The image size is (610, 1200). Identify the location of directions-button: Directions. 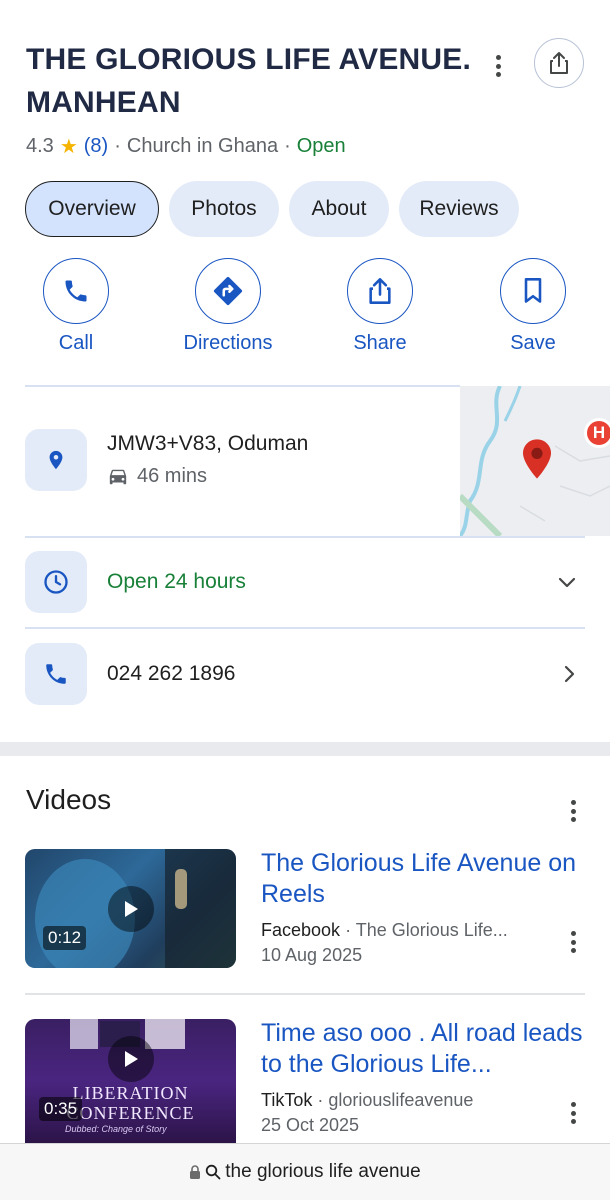
(228, 306).